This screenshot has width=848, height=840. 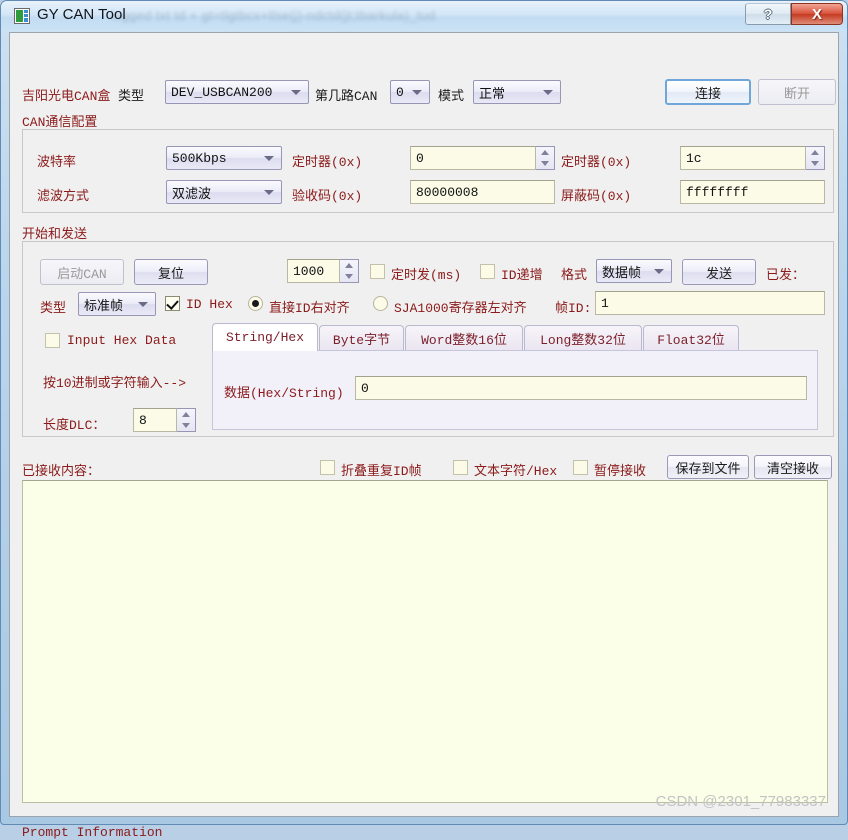 I want to click on timer1-stepper, so click(x=815, y=158).